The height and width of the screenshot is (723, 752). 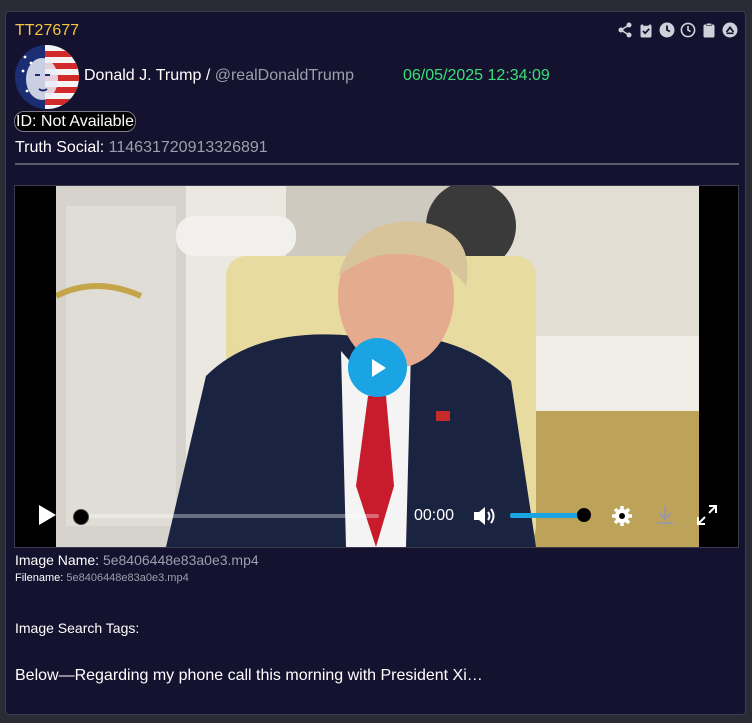 I want to click on play-overlay-button, so click(x=377, y=367).